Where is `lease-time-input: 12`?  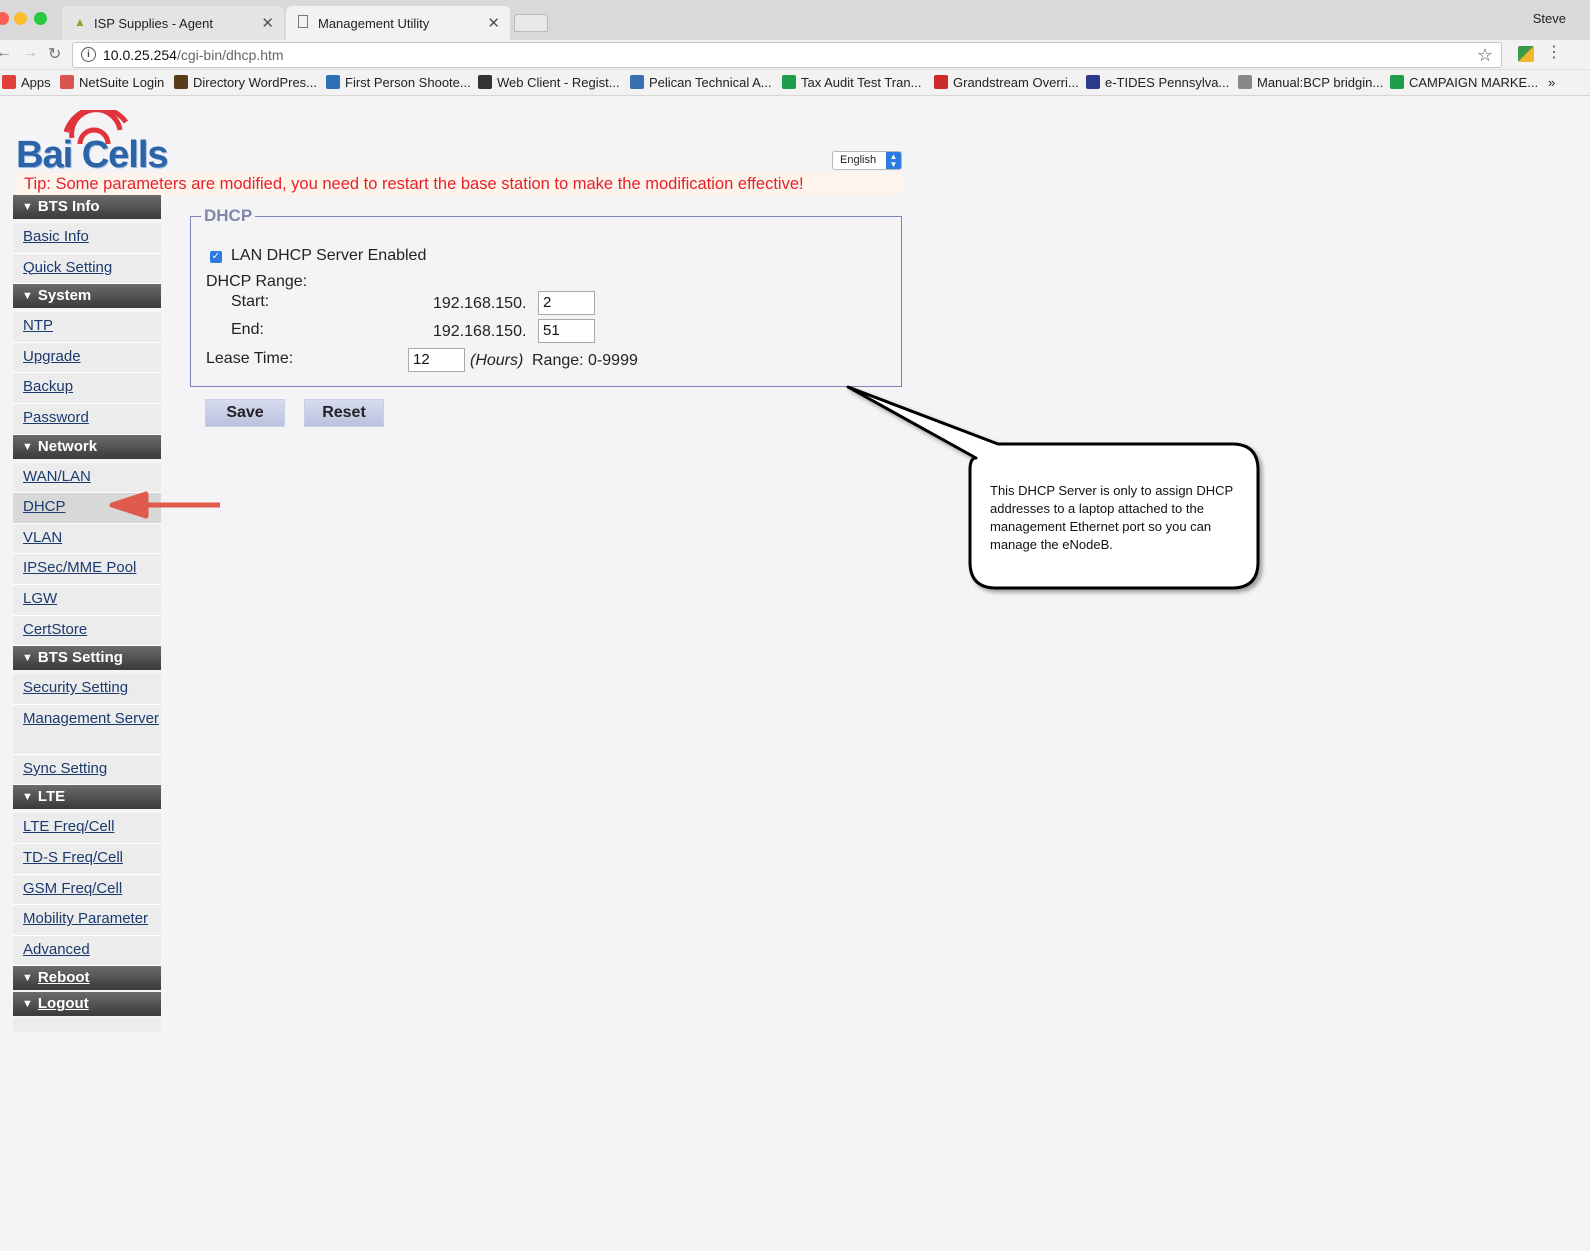
lease-time-input: 12 is located at coordinates (436, 360).